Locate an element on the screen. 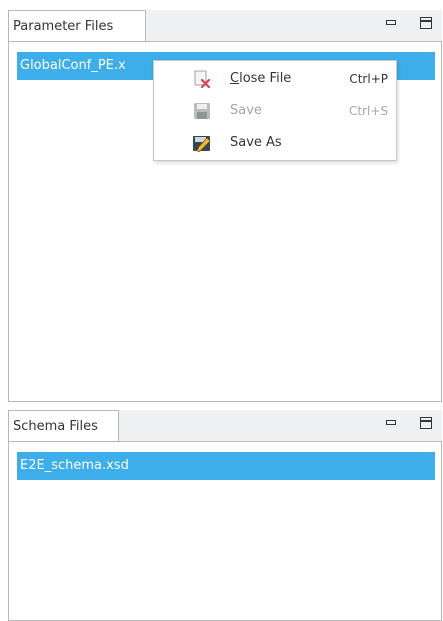  menu-label: Save is located at coordinates (246, 110).